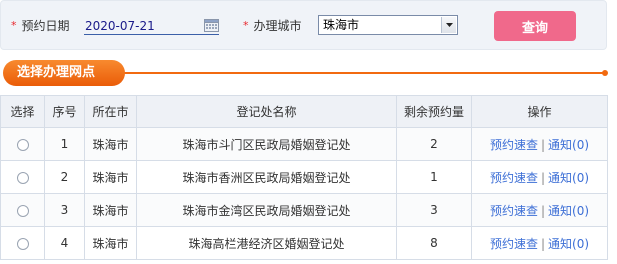 The width and height of the screenshot is (617, 264). I want to click on table-row: 4 珠海市 珠海高栏港经济区婚姻登记处 8 预约速查 | 通知(0), so click(304, 243).